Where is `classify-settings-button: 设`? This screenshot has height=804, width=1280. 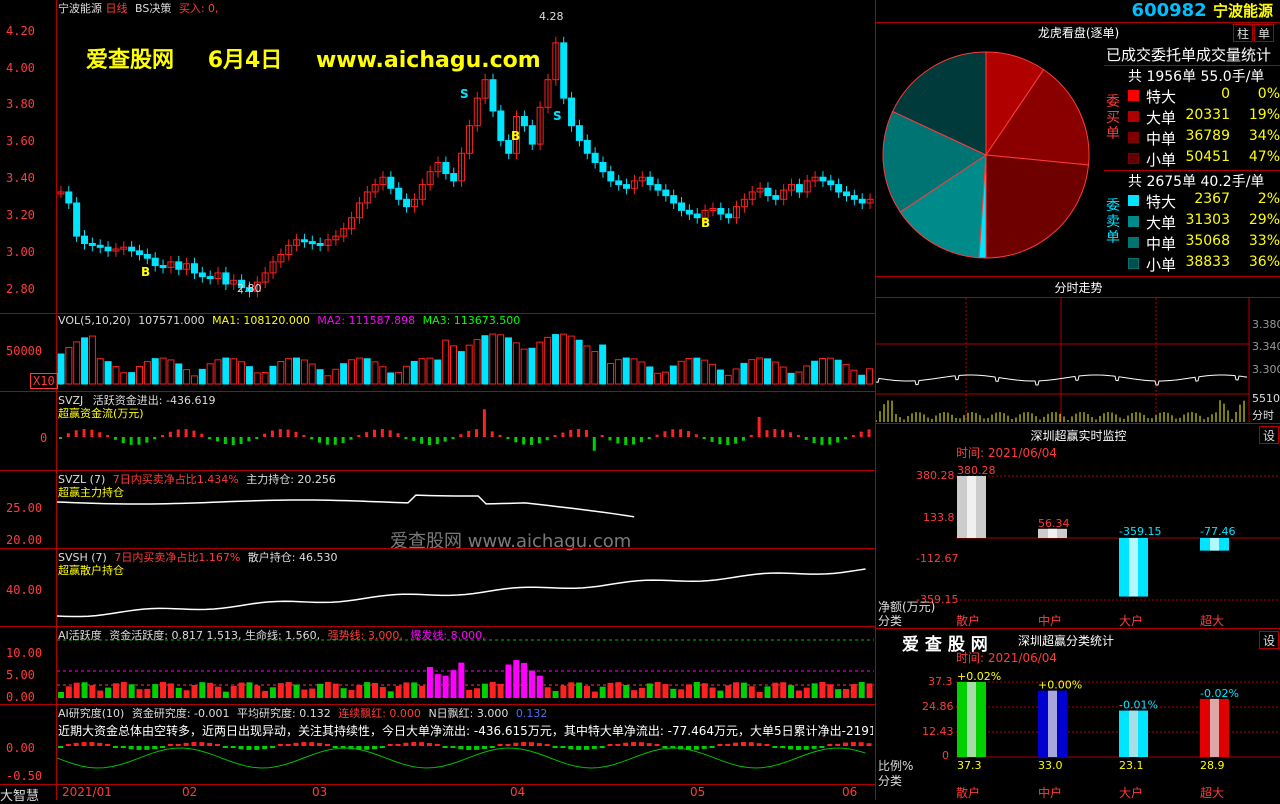 classify-settings-button: 设 is located at coordinates (1269, 640).